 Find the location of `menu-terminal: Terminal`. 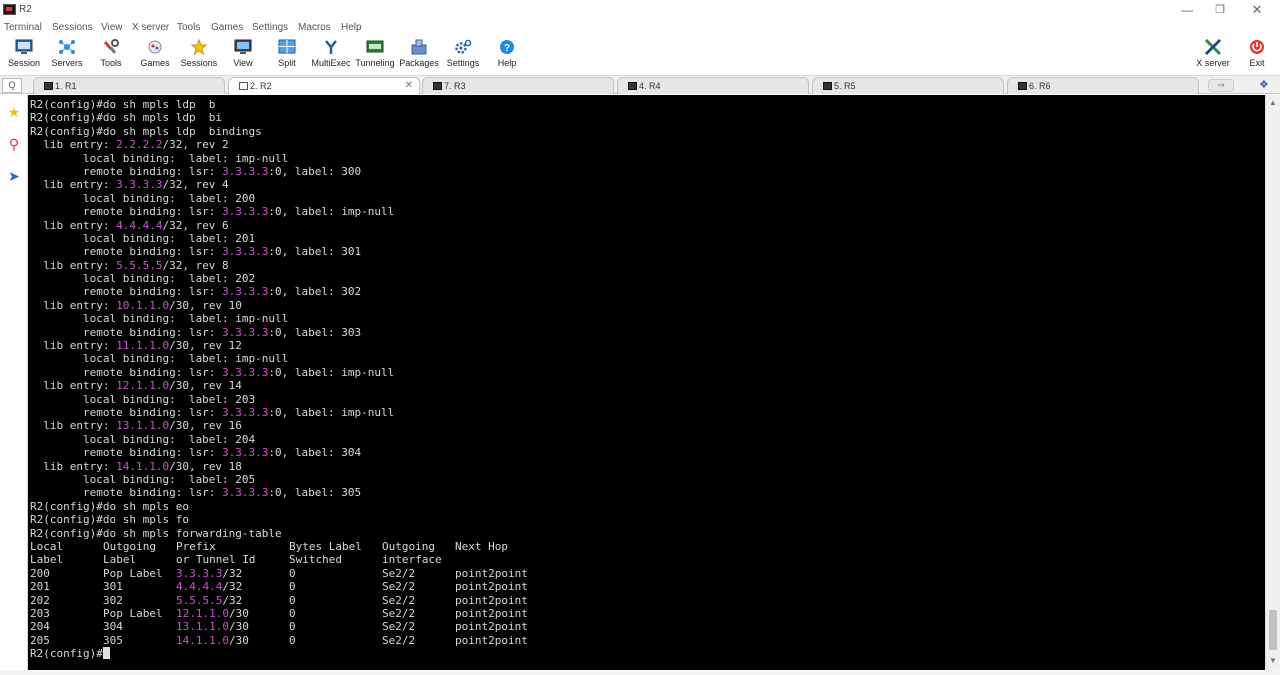

menu-terminal: Terminal is located at coordinates (23, 27).